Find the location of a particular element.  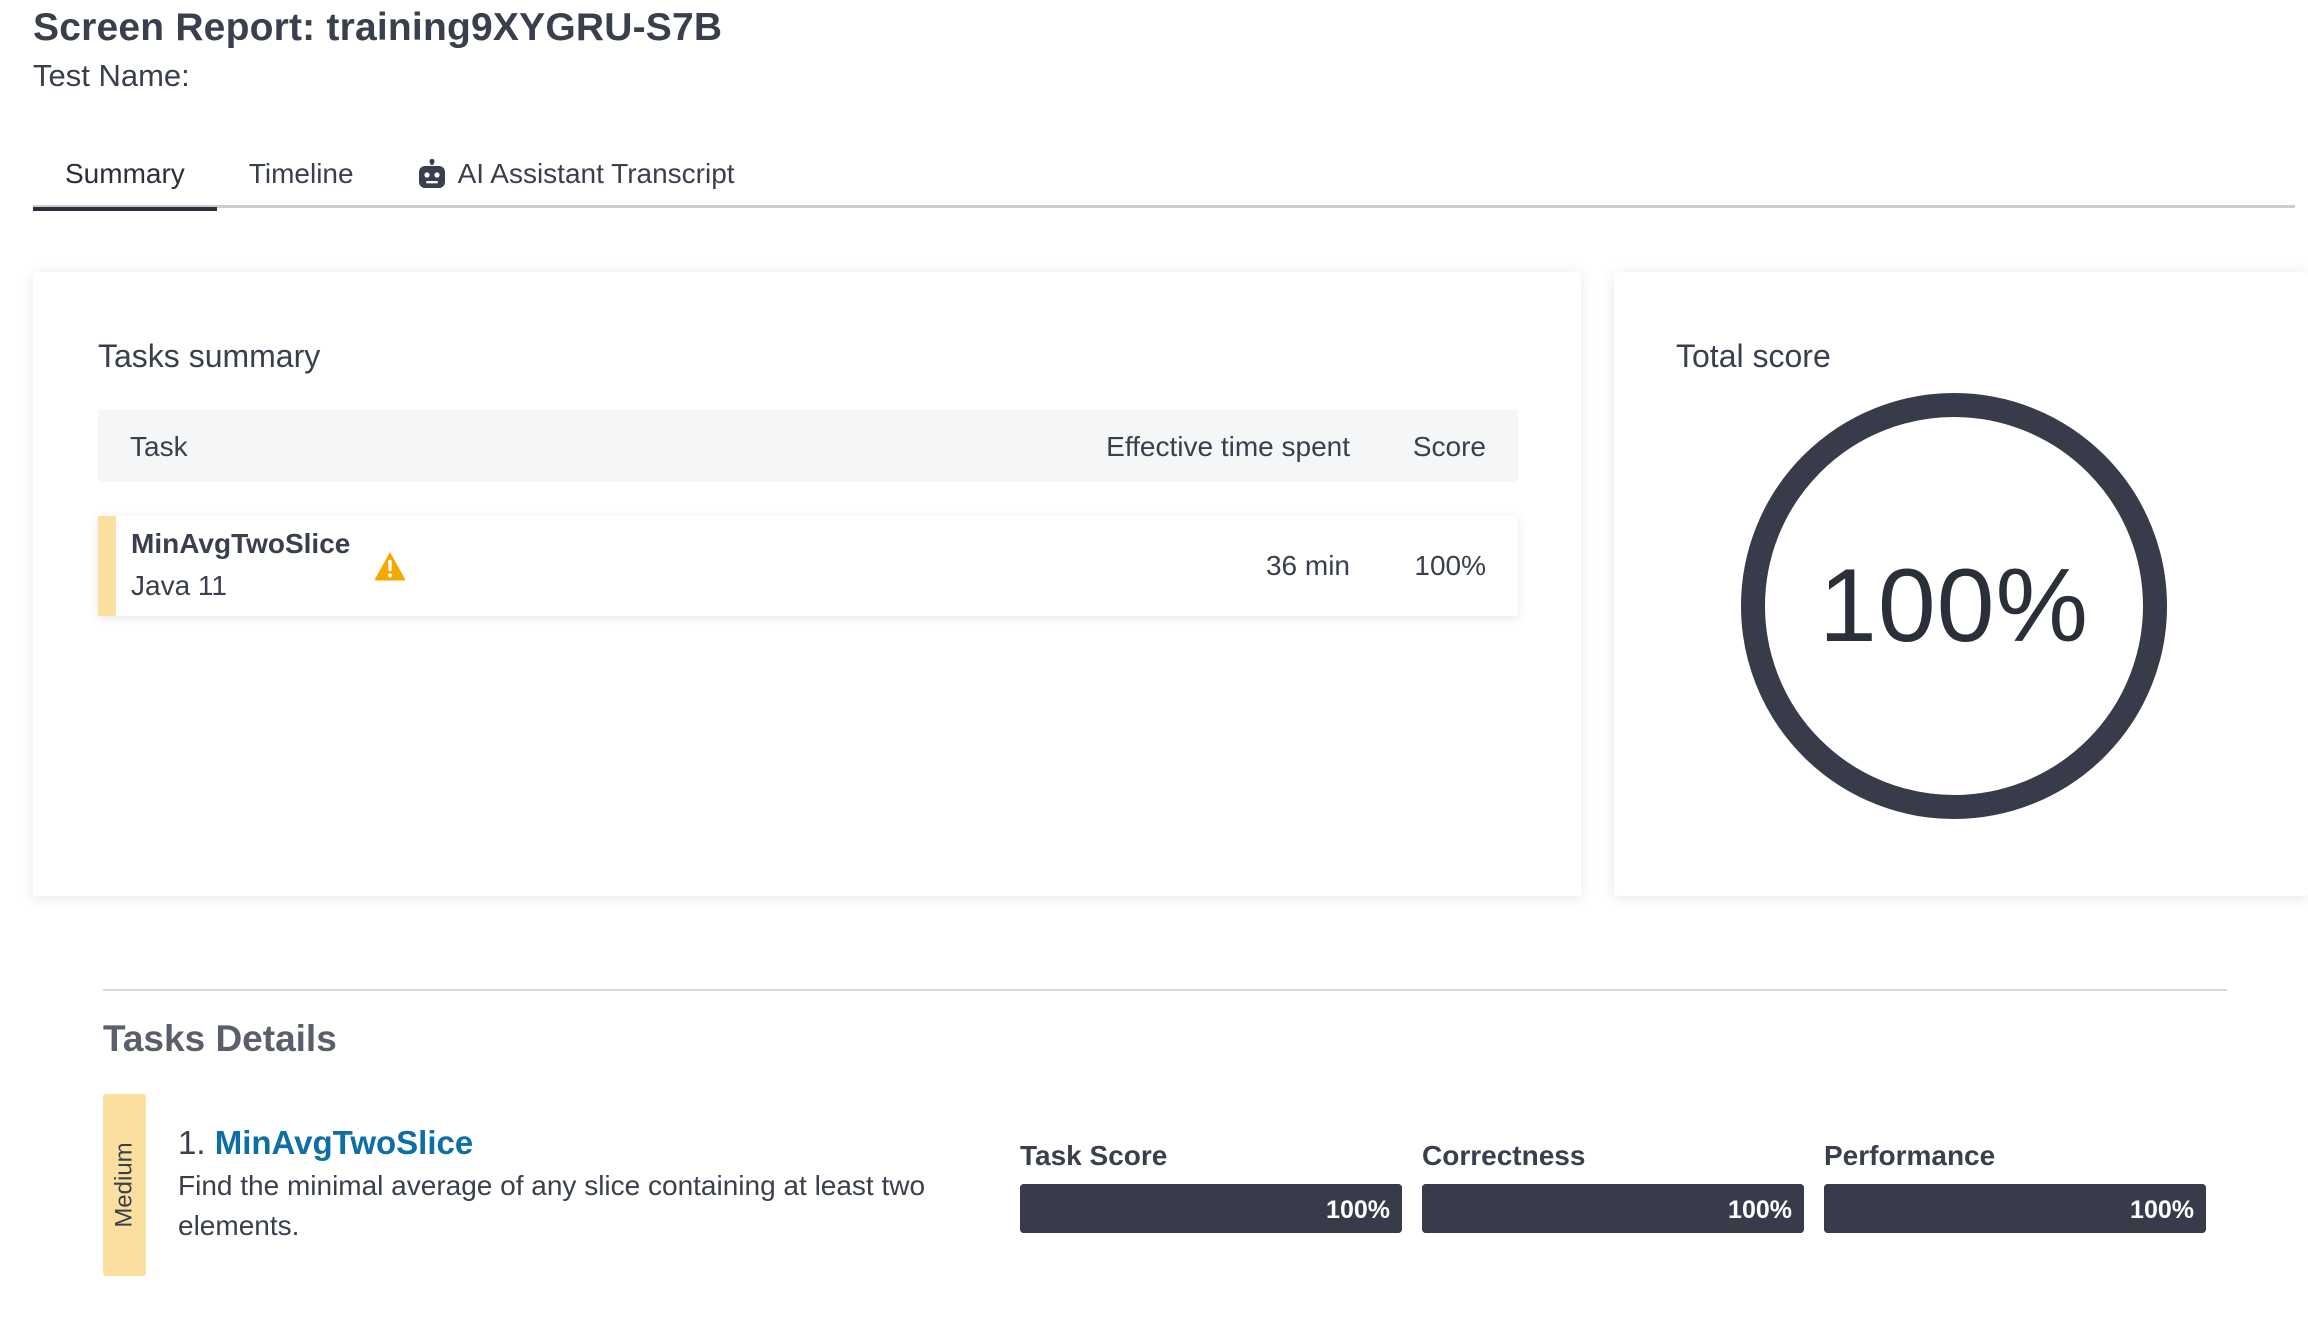

tab-ai-assistant-label: AI Assistant Transcript is located at coordinates (596, 173).